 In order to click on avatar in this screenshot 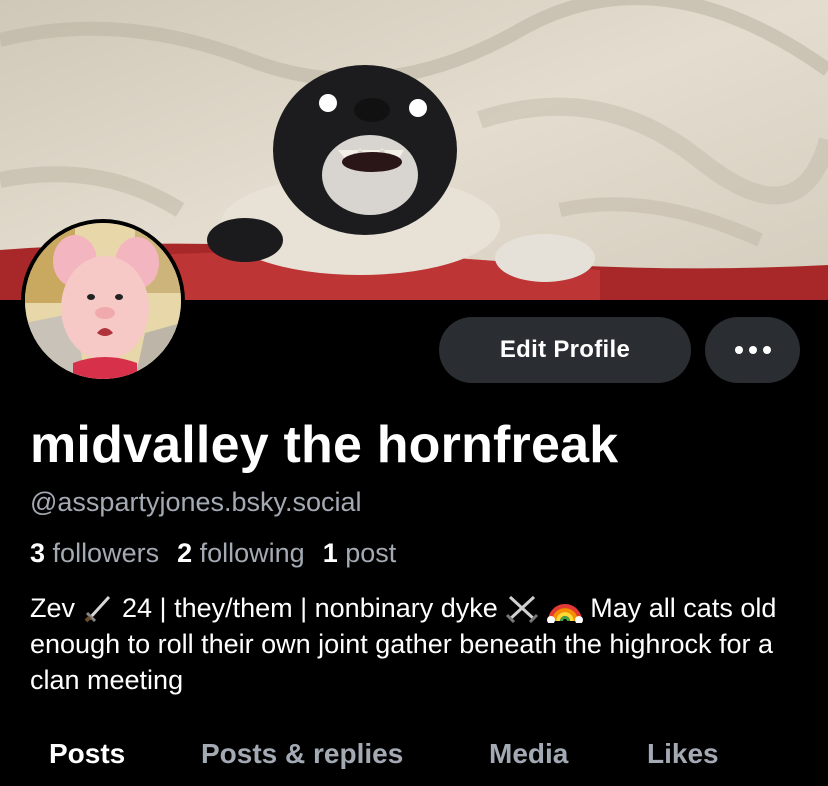, I will do `click(103, 301)`.